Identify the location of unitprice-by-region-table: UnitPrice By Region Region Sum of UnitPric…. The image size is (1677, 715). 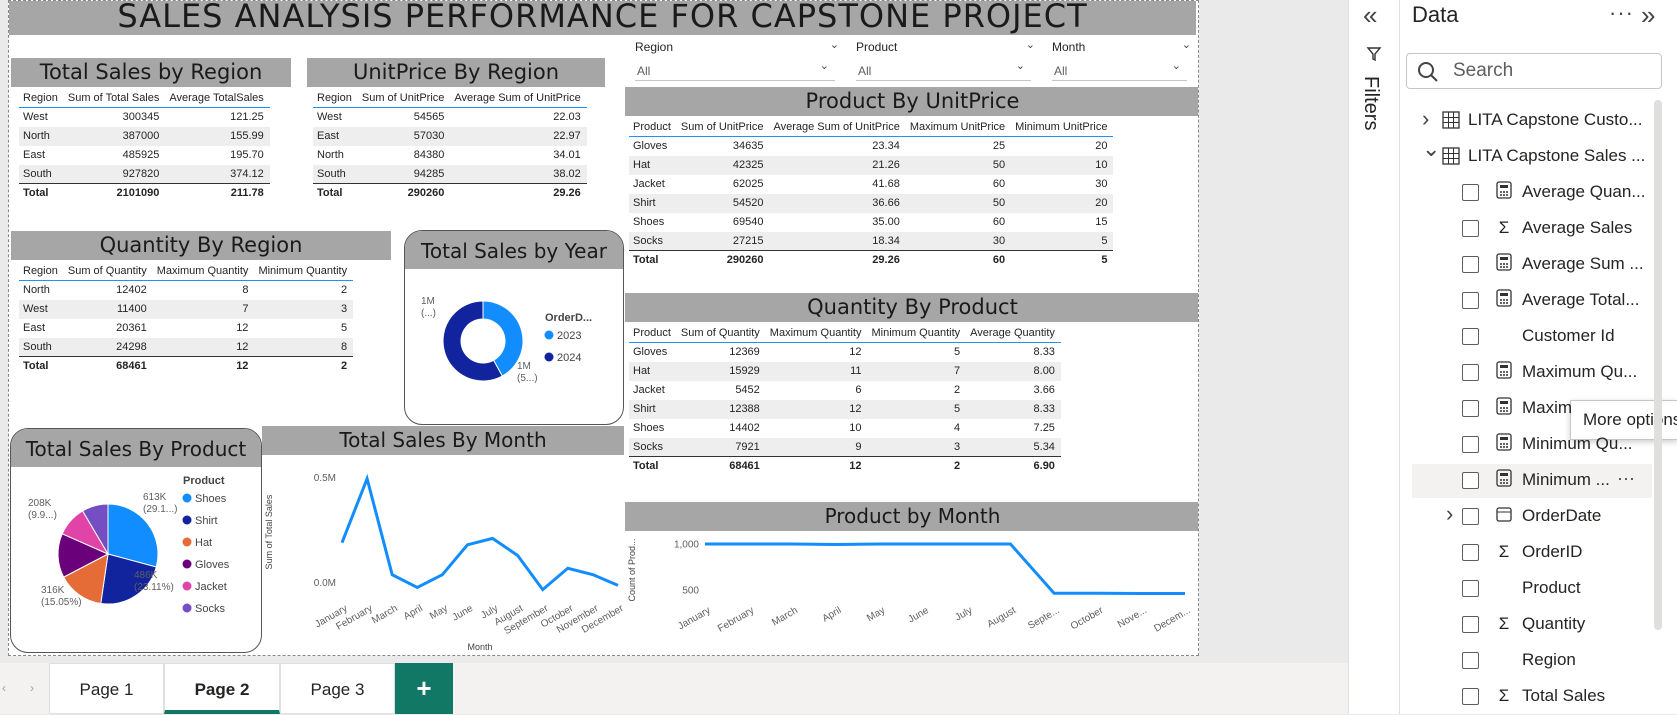
(467, 140).